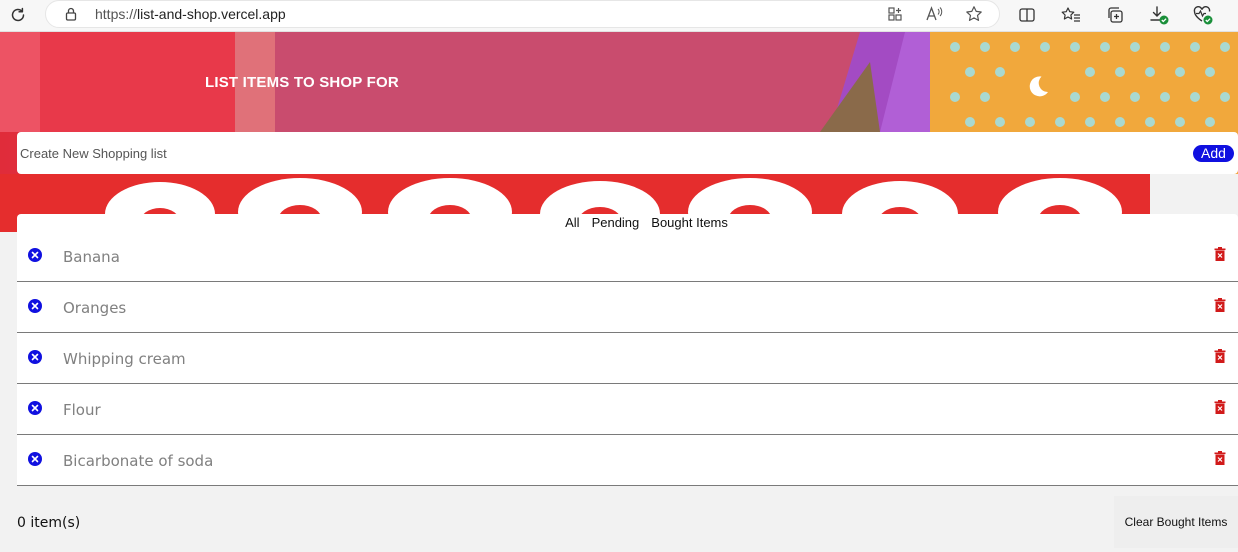 Image resolution: width=1238 pixels, height=552 pixels. I want to click on tab-all: All, so click(572, 223).